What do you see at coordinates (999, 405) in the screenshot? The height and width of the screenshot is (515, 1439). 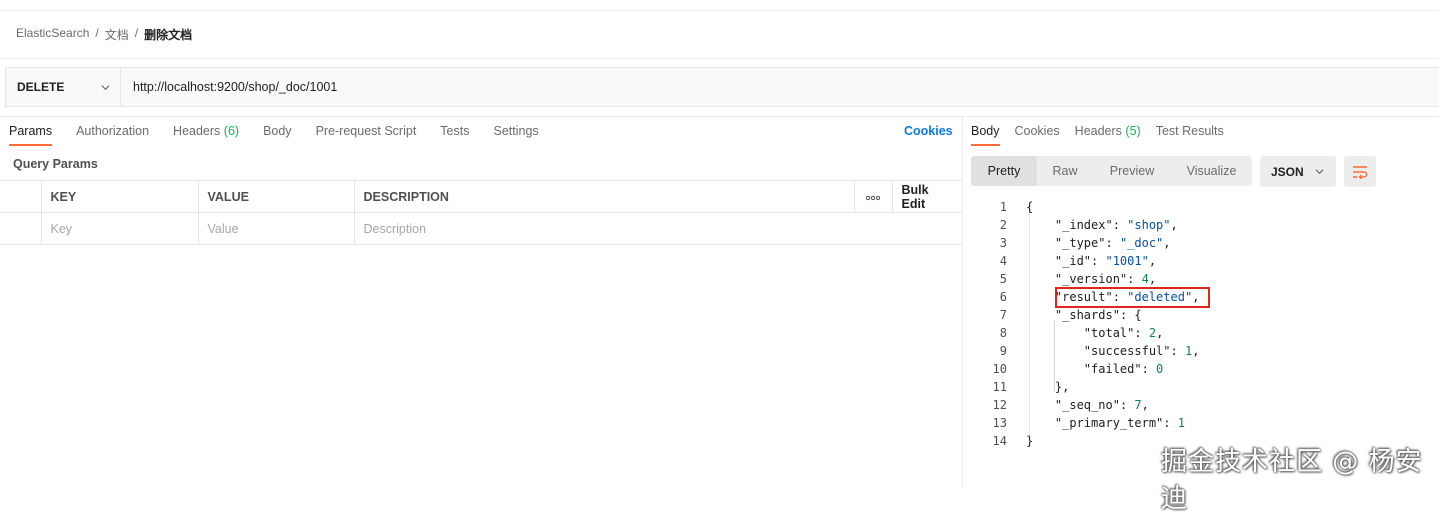 I see `line-number: 12` at bounding box center [999, 405].